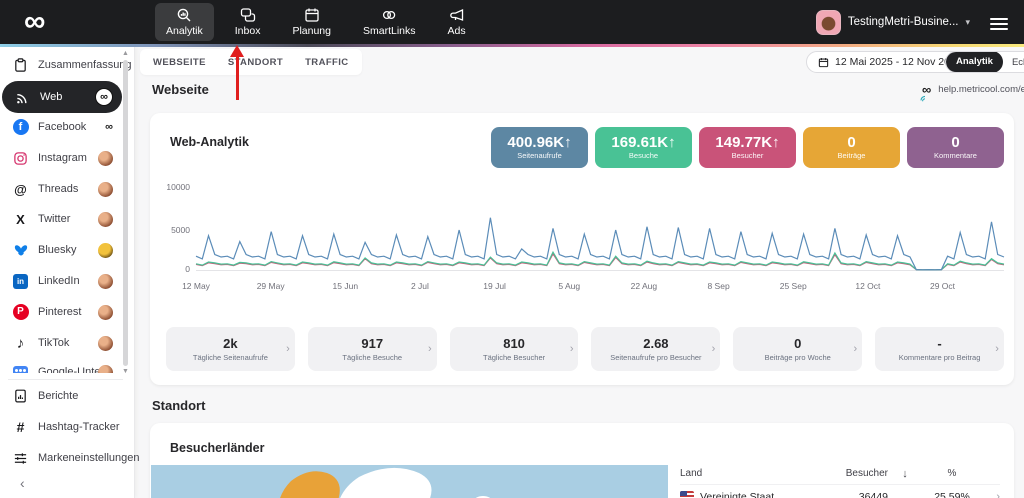 The image size is (1024, 498). What do you see at coordinates (247, 31) in the screenshot?
I see `nav-inbox-label: Inbox` at bounding box center [247, 31].